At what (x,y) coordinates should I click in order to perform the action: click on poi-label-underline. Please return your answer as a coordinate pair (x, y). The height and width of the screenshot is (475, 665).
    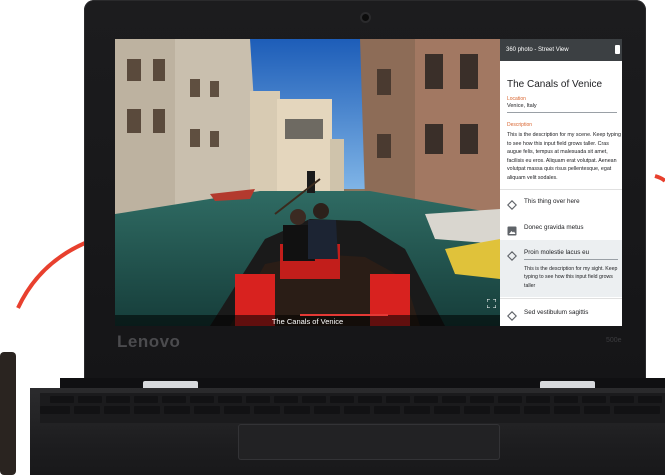
    Looking at the image, I should click on (571, 259).